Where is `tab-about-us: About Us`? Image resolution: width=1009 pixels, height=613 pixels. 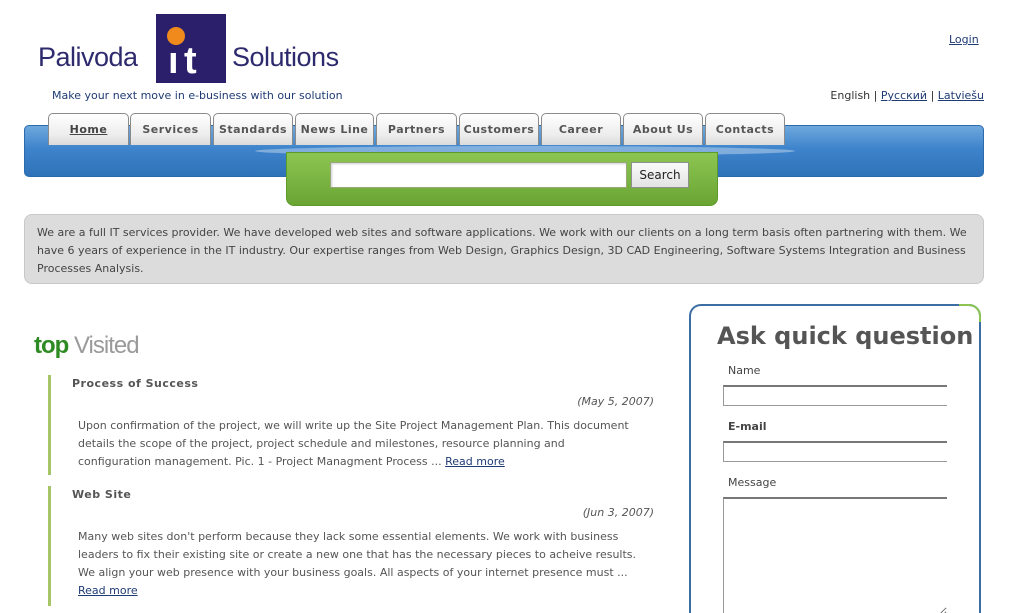 tab-about-us: About Us is located at coordinates (663, 129).